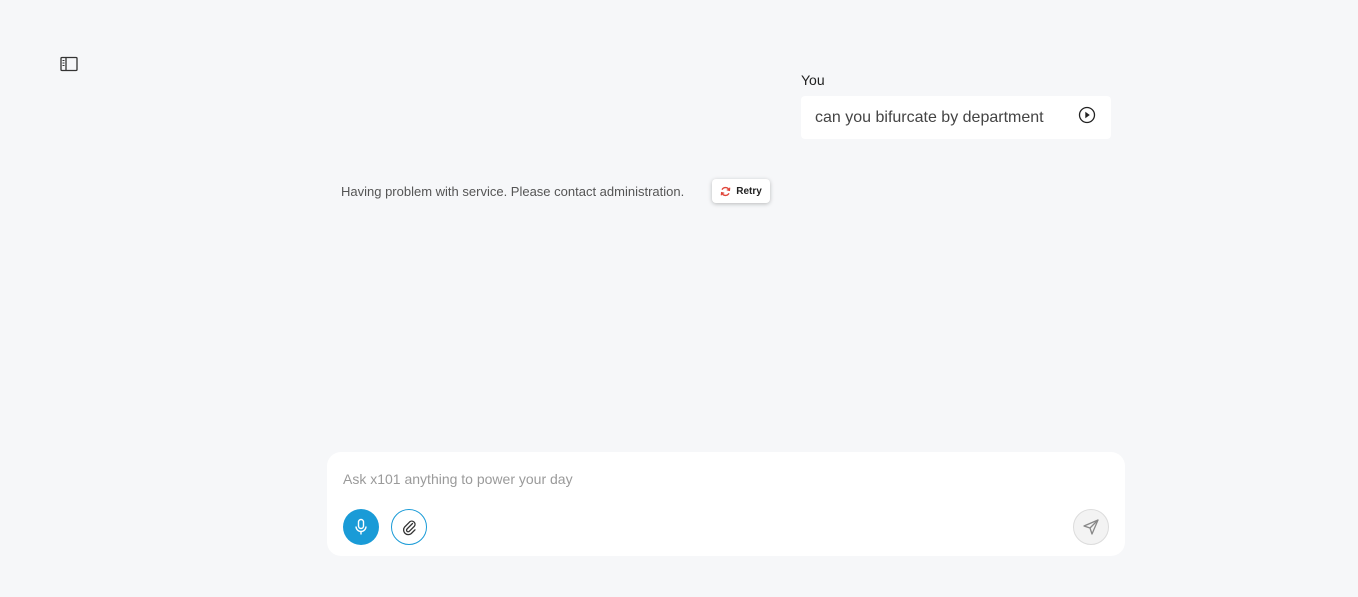 The image size is (1358, 597). I want to click on user-message-bubble: can you bifurcate by department, so click(956, 117).